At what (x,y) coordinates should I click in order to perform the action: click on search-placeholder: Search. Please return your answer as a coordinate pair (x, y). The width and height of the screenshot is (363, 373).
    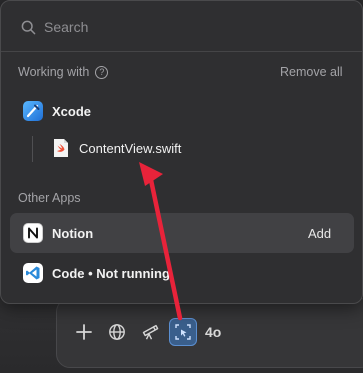
    Looking at the image, I should click on (66, 27).